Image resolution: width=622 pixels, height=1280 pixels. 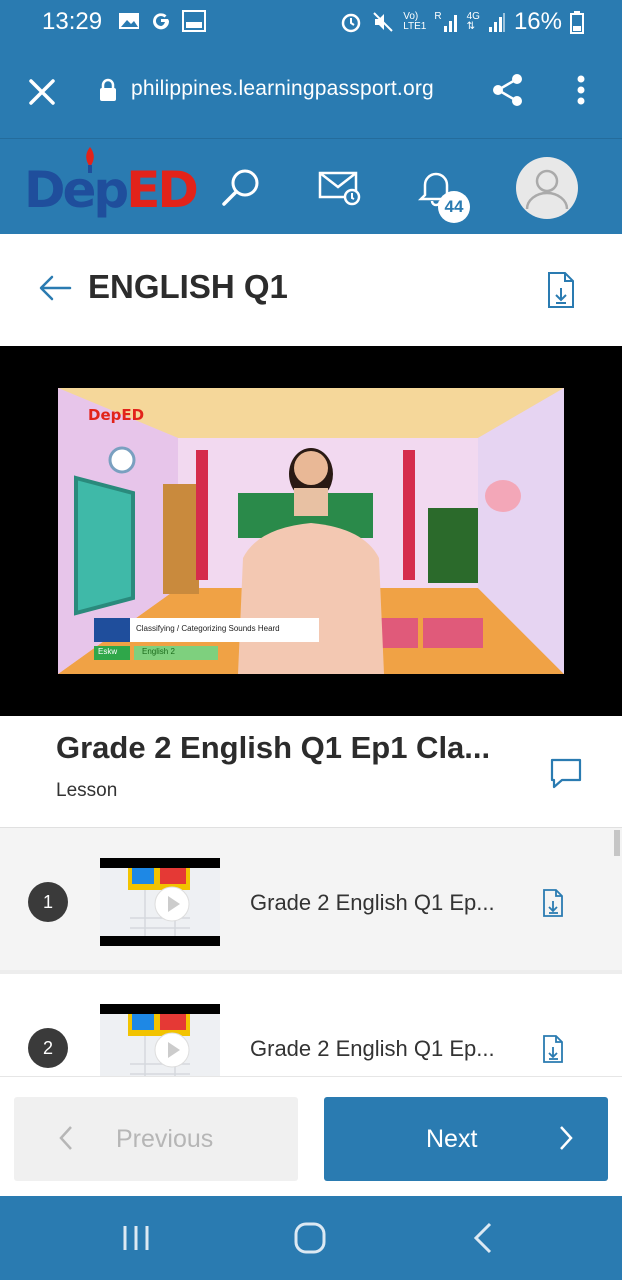 What do you see at coordinates (162, 190) in the screenshot?
I see `logo-ed-text: ED` at bounding box center [162, 190].